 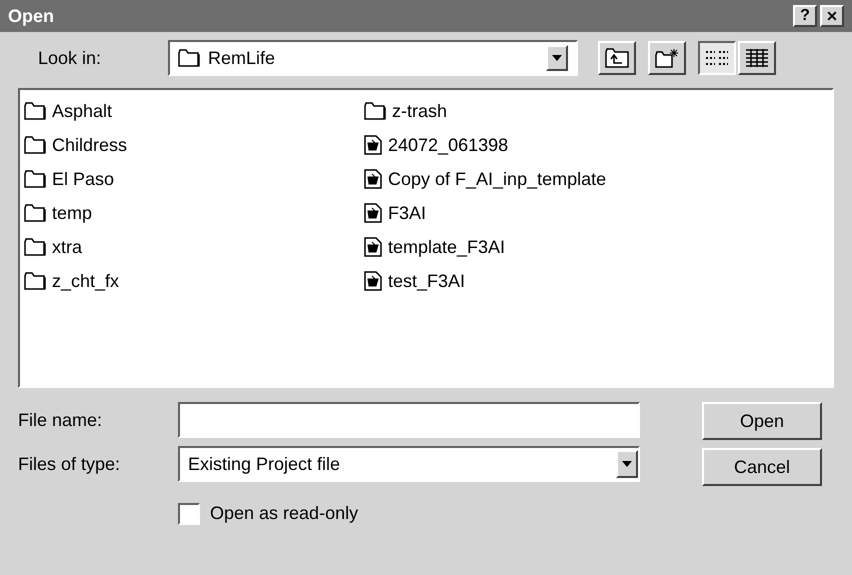 I want to click on read-only-label: Open as read-only, so click(x=284, y=513).